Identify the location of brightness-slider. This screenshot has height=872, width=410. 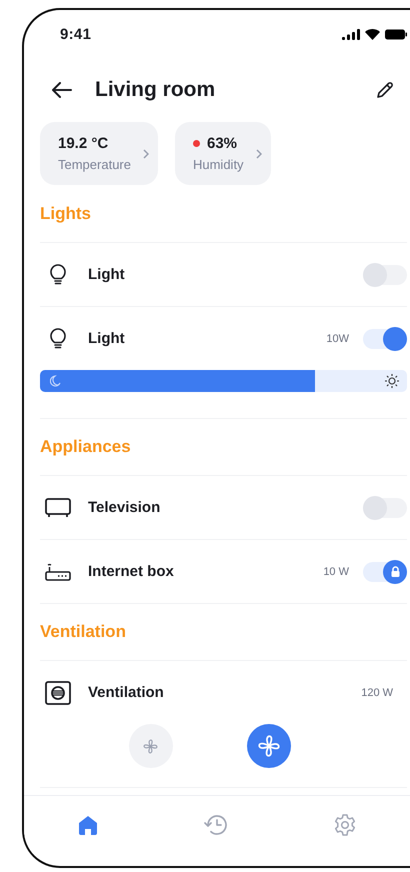
(223, 381).